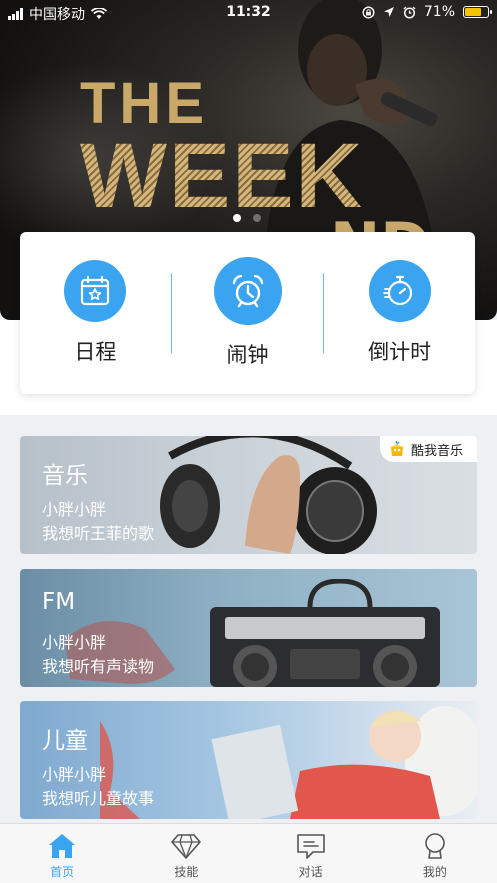 This screenshot has height=883, width=497. I want to click on quick-action-label: 日程, so click(95, 352).